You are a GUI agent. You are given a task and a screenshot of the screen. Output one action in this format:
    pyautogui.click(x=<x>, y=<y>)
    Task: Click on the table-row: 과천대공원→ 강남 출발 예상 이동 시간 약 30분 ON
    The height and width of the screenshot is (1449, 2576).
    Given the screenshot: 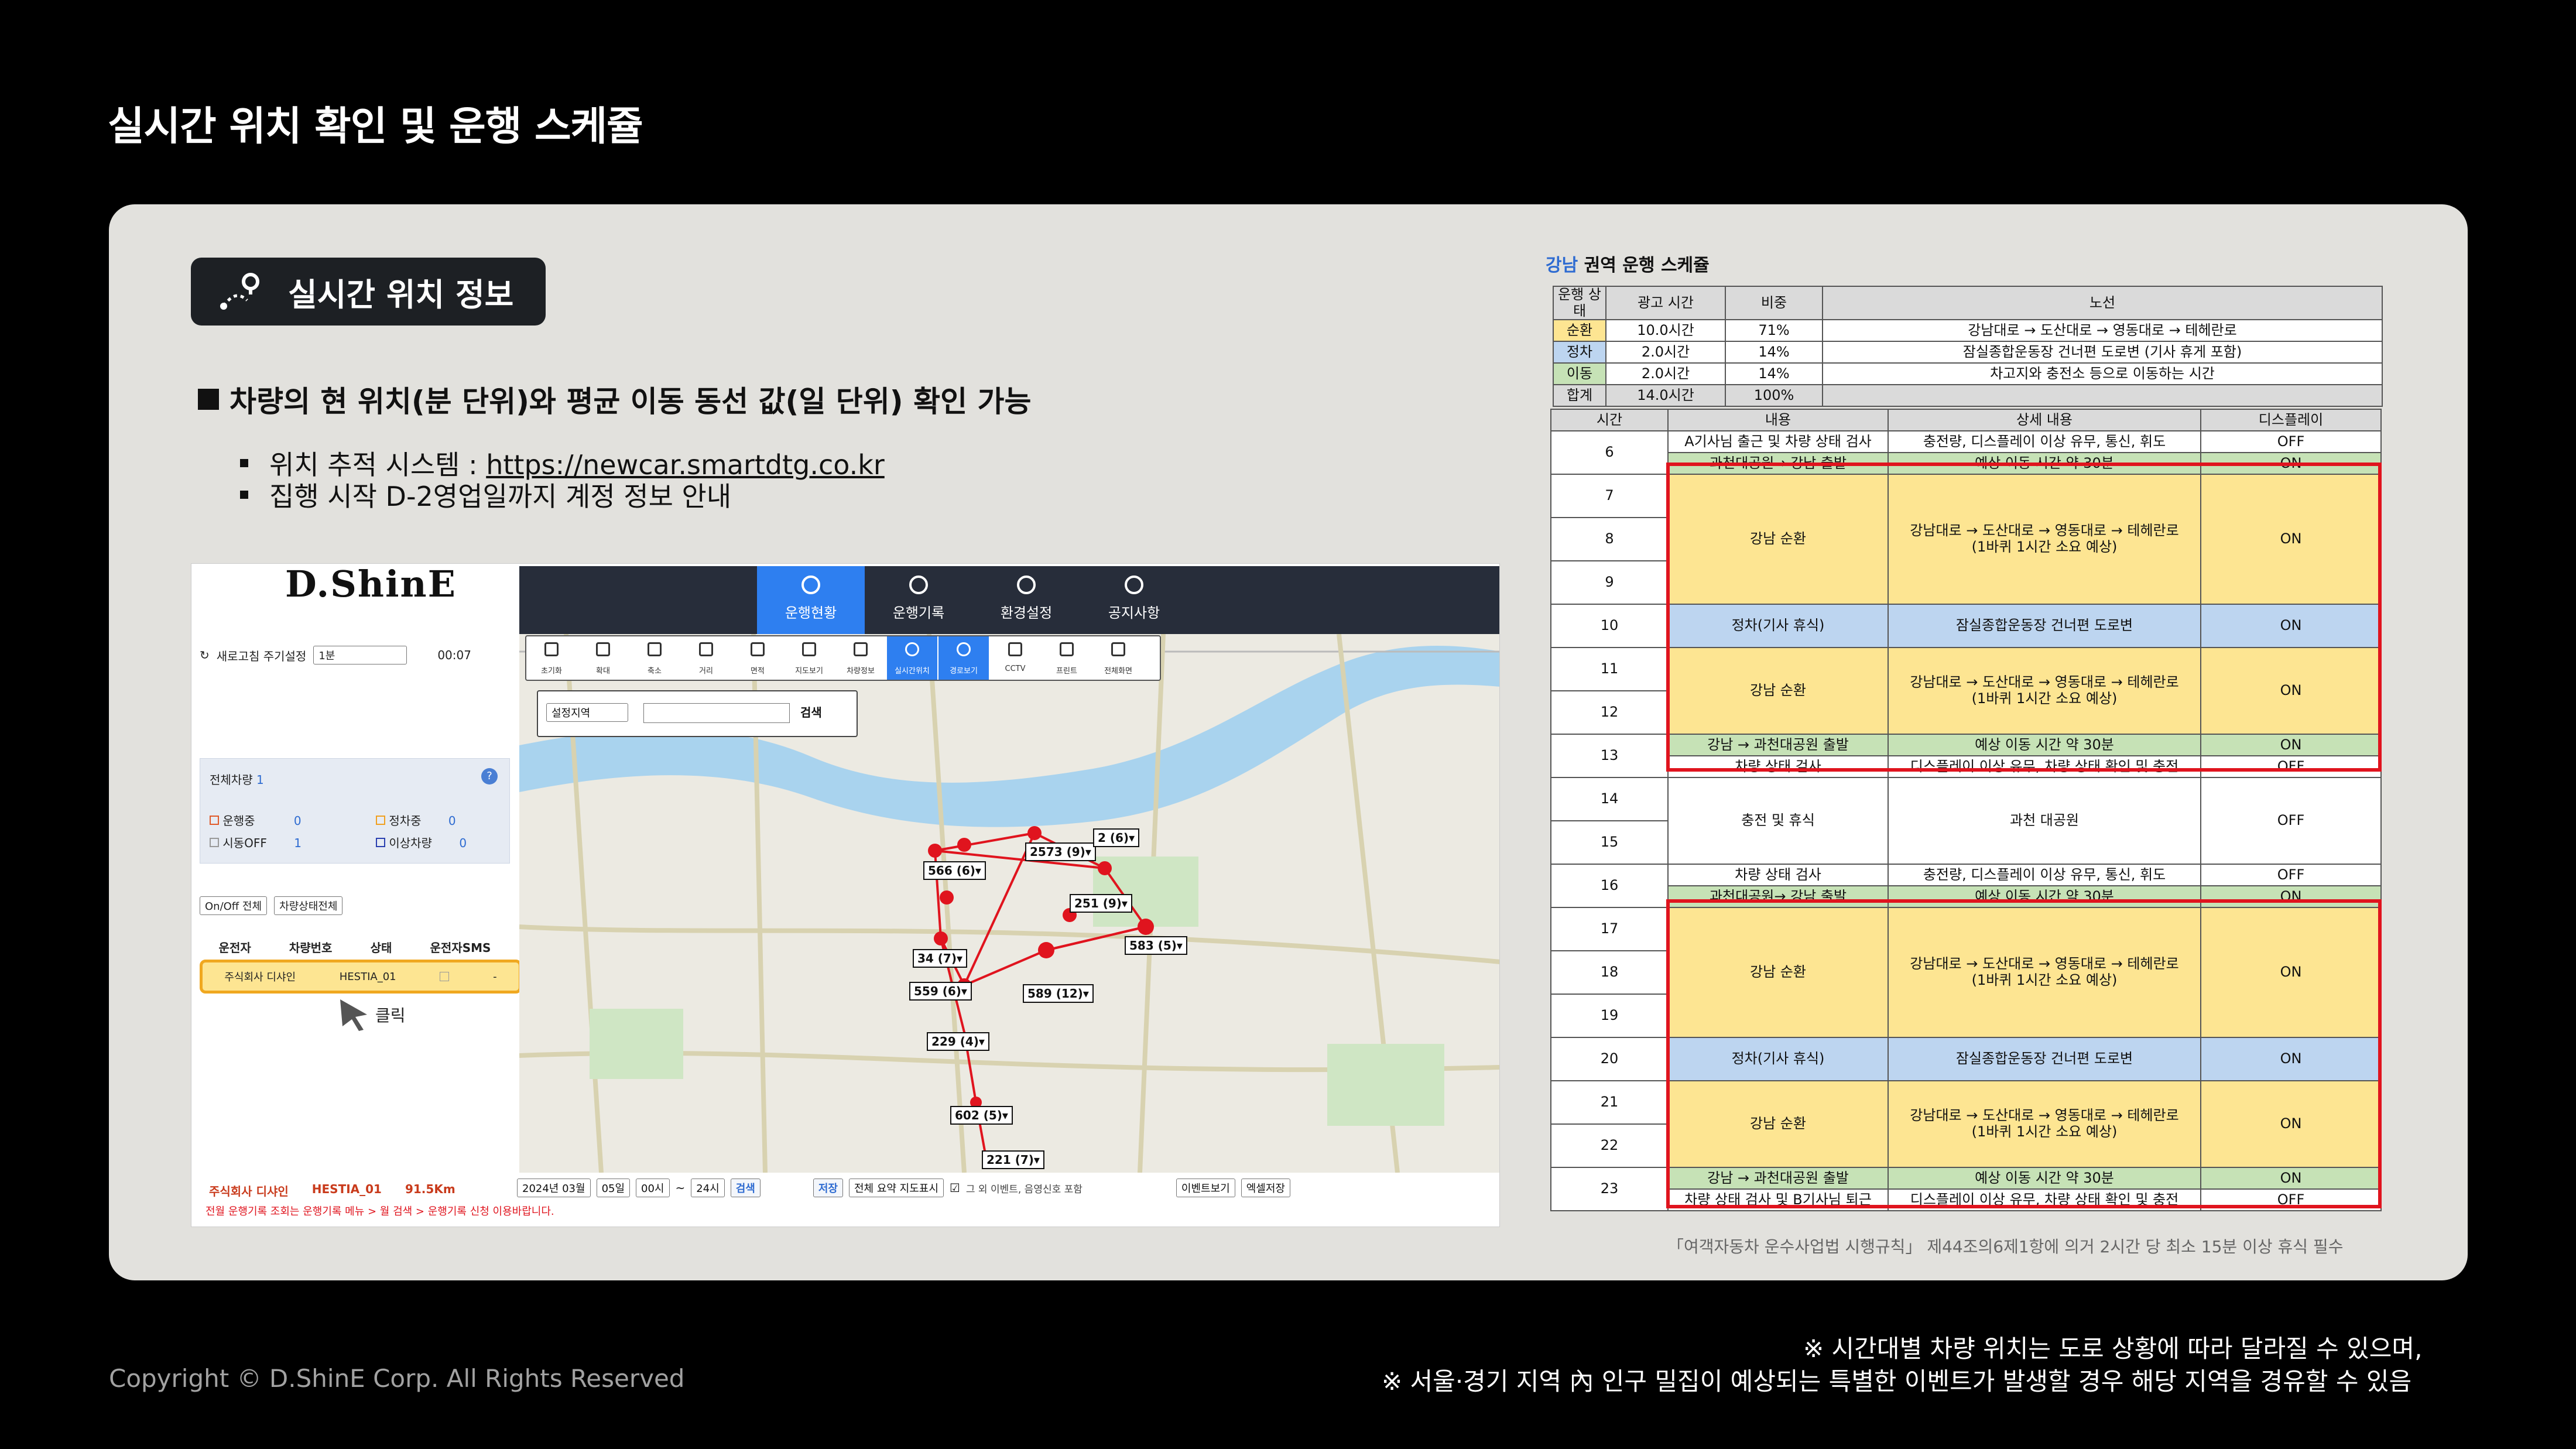 What is the action you would take?
    pyautogui.click(x=1966, y=896)
    